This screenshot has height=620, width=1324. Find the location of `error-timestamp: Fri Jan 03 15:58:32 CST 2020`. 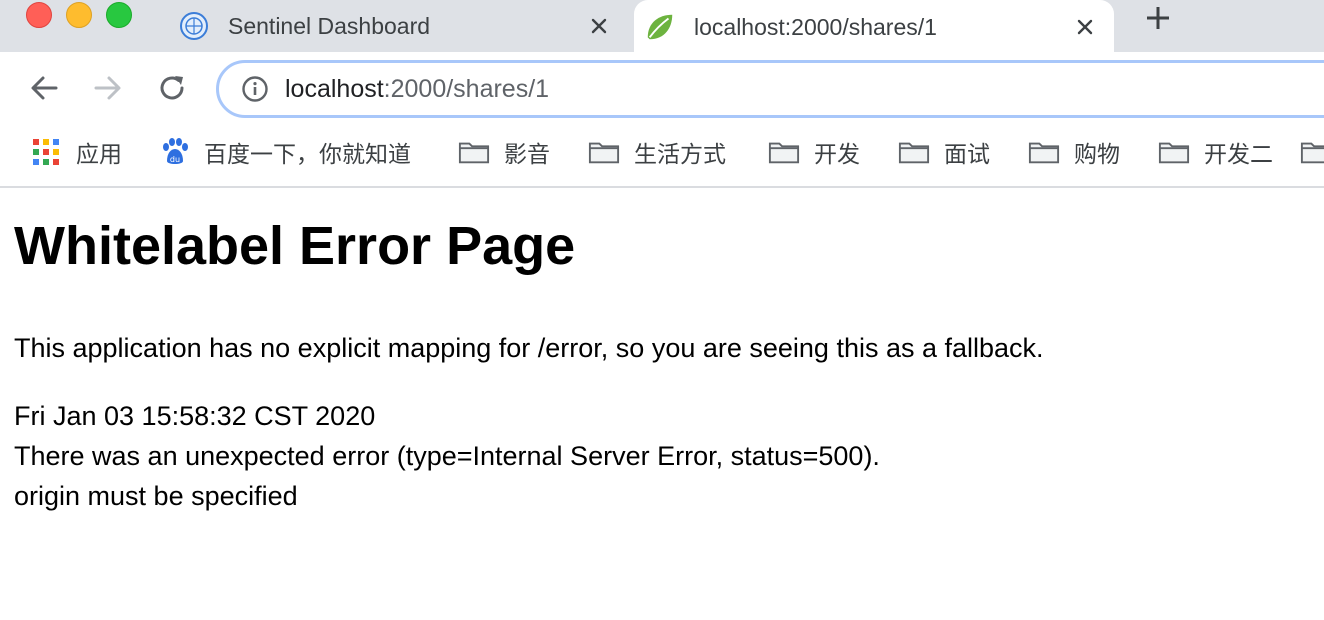

error-timestamp: Fri Jan 03 15:58:32 CST 2020 is located at coordinates (195, 416).